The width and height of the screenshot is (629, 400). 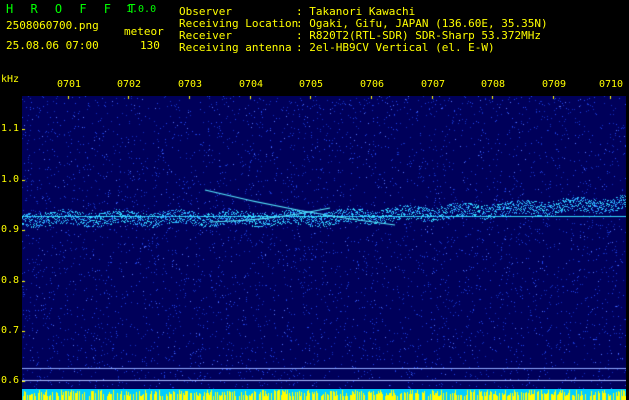 What do you see at coordinates (52, 25) in the screenshot?
I see `image-filename: 2508060700.png` at bounding box center [52, 25].